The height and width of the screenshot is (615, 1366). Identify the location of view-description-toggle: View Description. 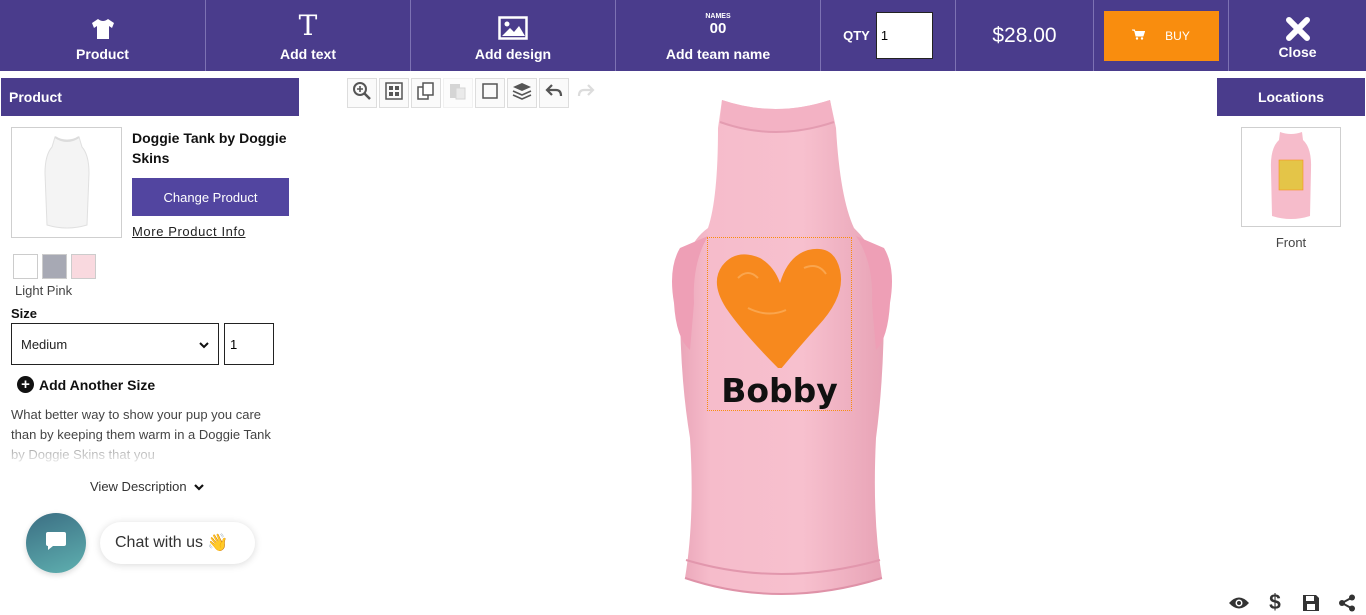
(147, 486).